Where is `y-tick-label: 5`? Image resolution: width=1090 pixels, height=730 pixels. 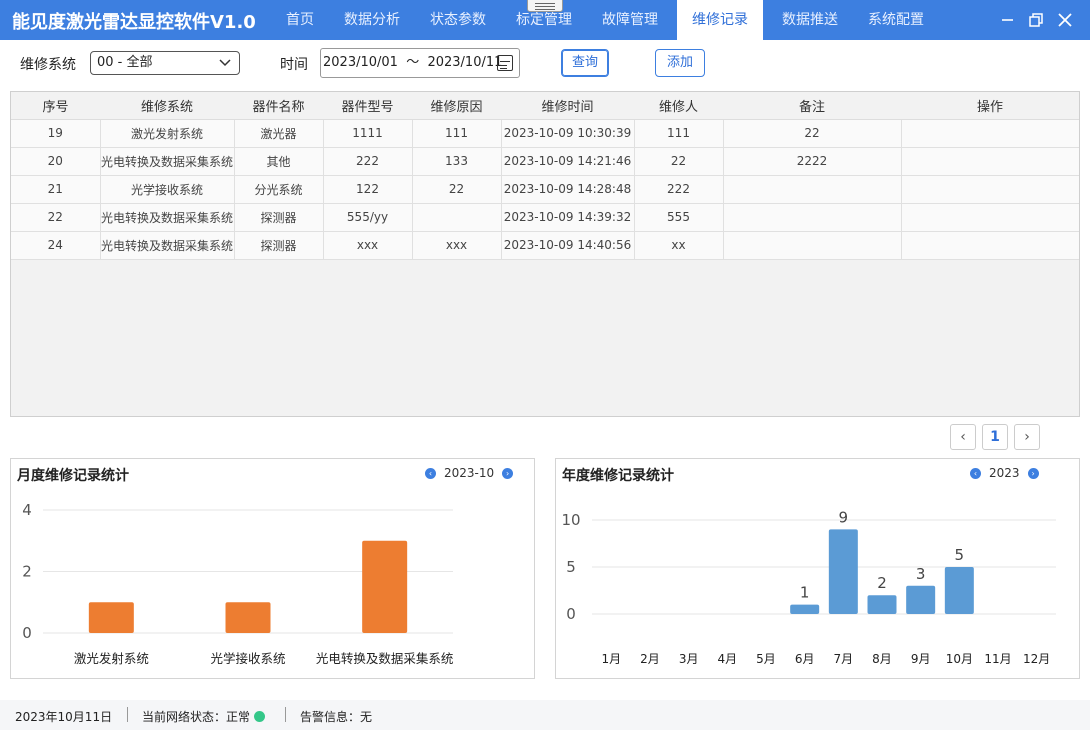 y-tick-label: 5 is located at coordinates (571, 567).